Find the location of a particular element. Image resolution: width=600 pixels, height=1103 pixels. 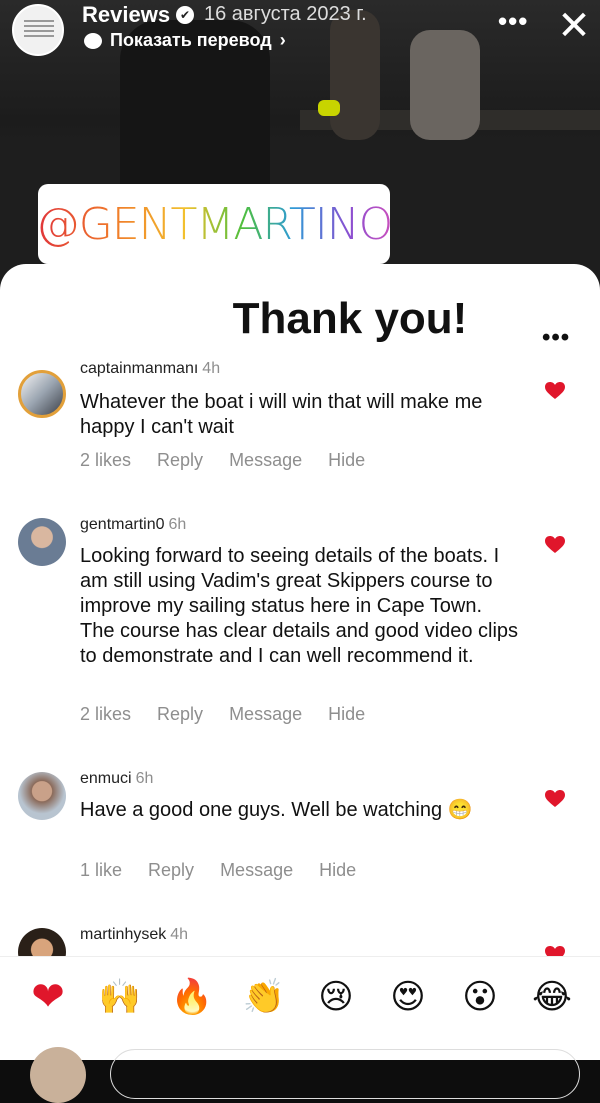

verified-badge-icon: ✔ is located at coordinates (185, 15).